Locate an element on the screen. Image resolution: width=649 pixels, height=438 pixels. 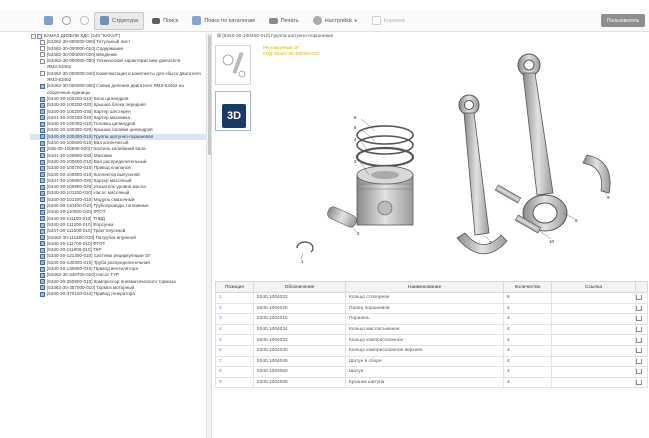
table-row: 7 5340.1004045 Шатун в сборе 4 is located at coordinates (431, 361).